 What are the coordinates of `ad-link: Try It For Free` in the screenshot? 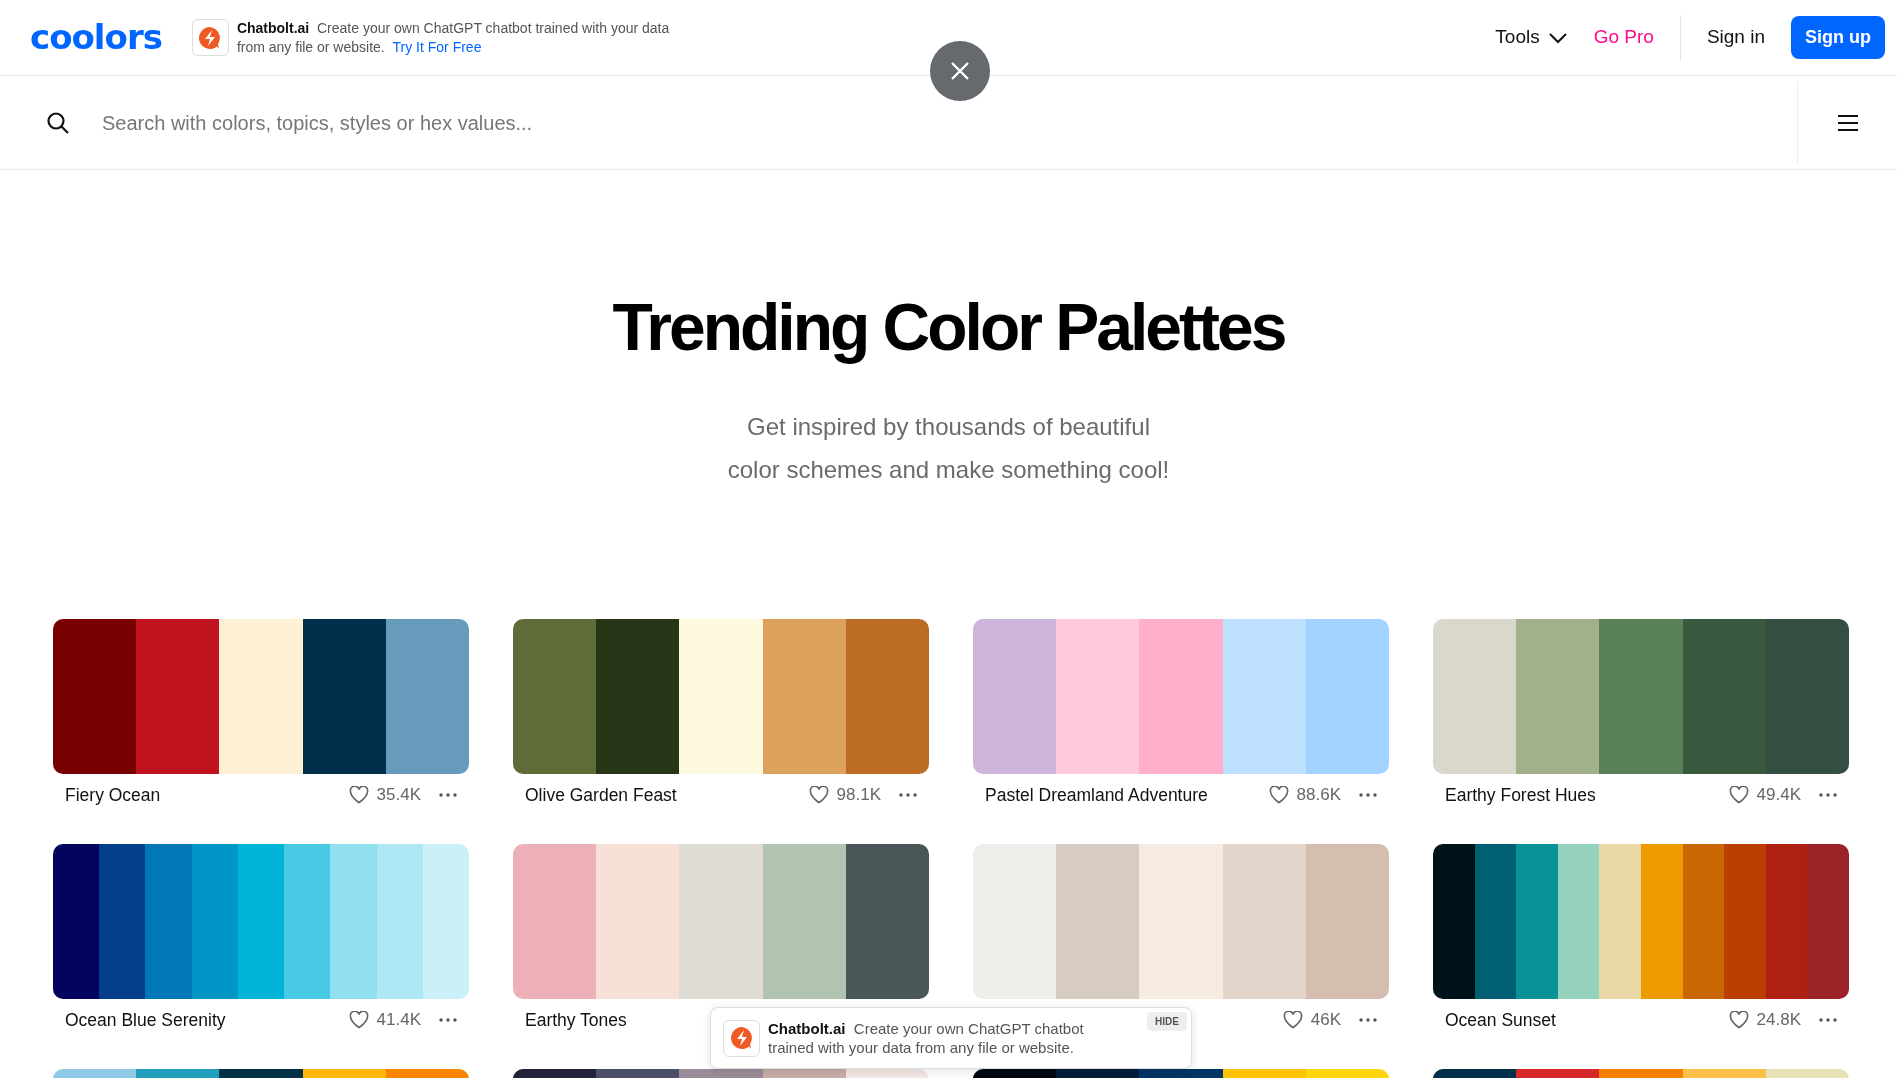 It's located at (437, 46).